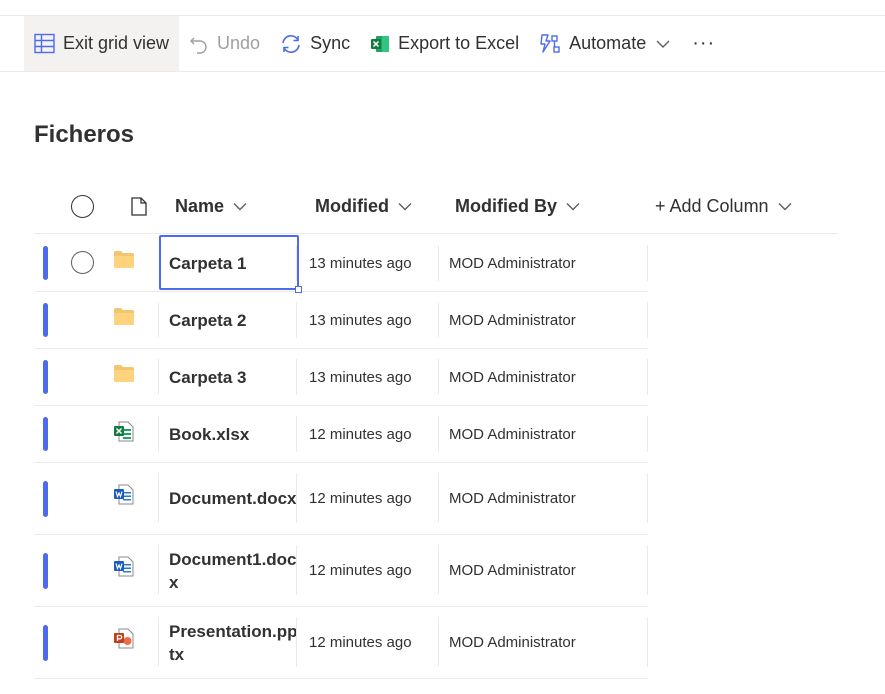  What do you see at coordinates (228, 320) in the screenshot?
I see `name-cell: Carpeta 2` at bounding box center [228, 320].